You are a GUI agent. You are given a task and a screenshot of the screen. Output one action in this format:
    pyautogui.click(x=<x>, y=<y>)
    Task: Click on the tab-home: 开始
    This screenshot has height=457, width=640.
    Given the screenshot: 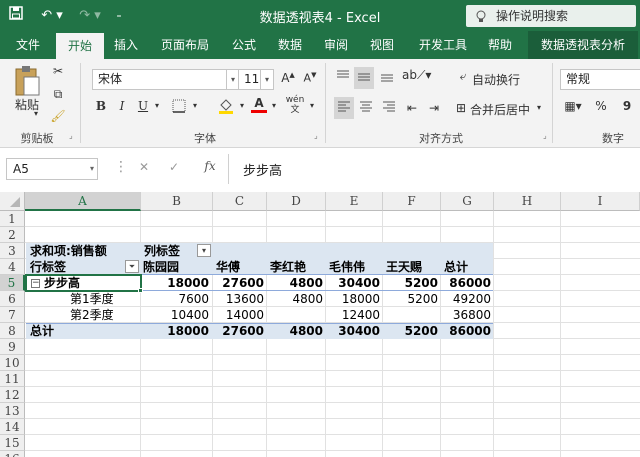 What is the action you would take?
    pyautogui.click(x=80, y=46)
    